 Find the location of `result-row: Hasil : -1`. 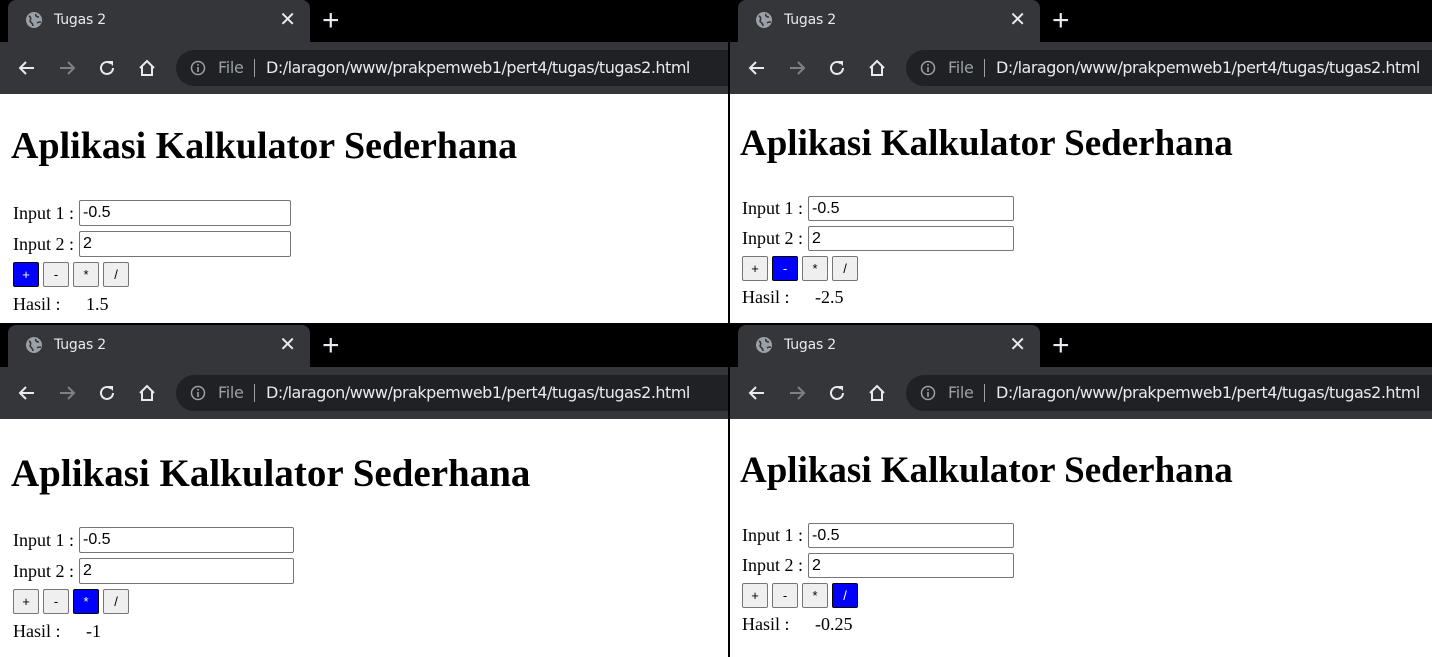

result-row: Hasil : -1 is located at coordinates (57, 631).